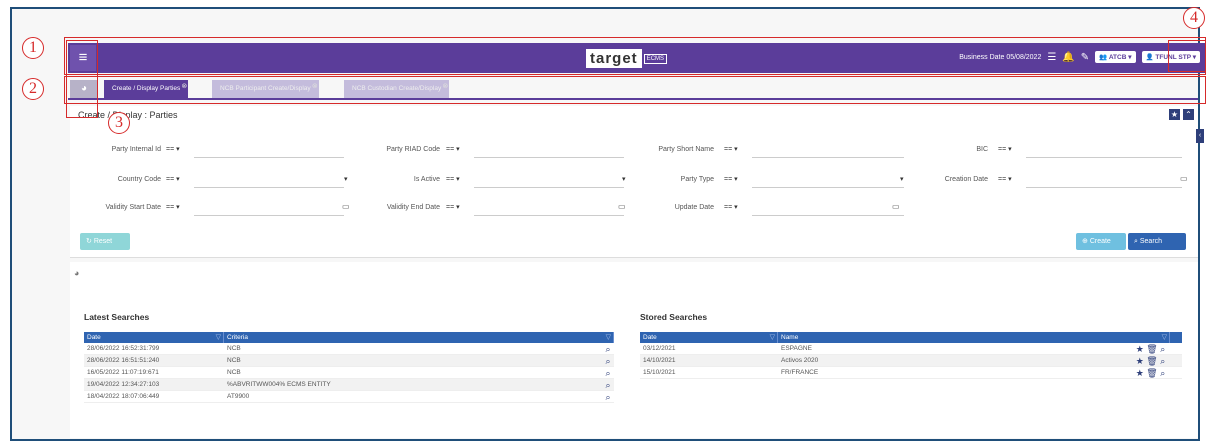 The width and height of the screenshot is (1209, 446). Describe the element at coordinates (349, 361) in the screenshot. I see `table-row: 28/06/2022 16:51:51:240 NCB ⌕` at that location.